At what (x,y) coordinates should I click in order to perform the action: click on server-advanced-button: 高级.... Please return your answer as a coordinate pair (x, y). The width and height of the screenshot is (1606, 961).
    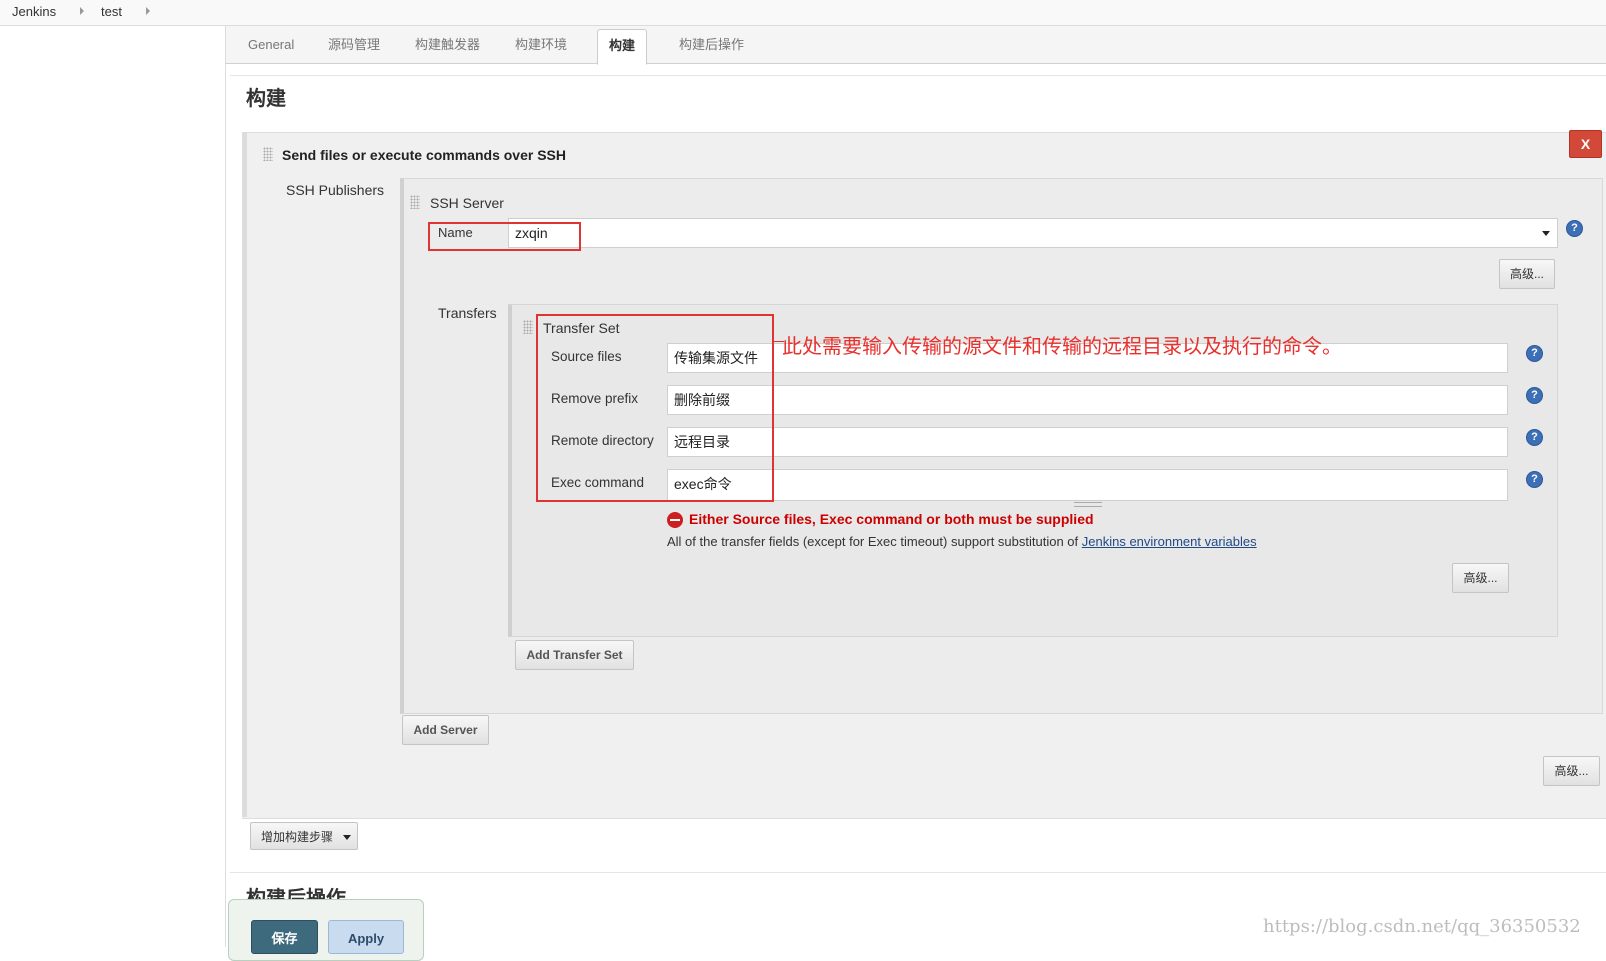
    Looking at the image, I should click on (1527, 274).